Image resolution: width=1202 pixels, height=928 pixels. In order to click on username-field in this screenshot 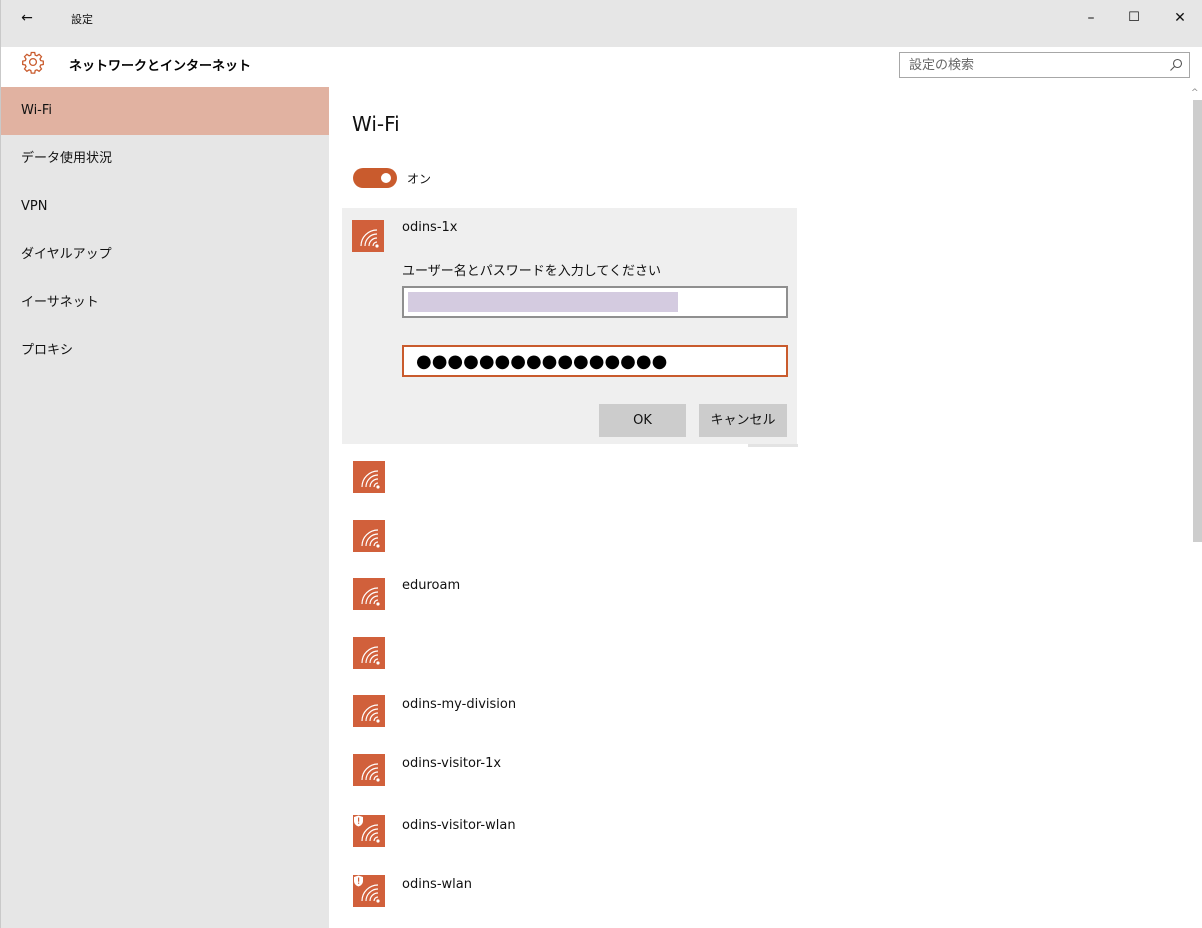, I will do `click(595, 302)`.